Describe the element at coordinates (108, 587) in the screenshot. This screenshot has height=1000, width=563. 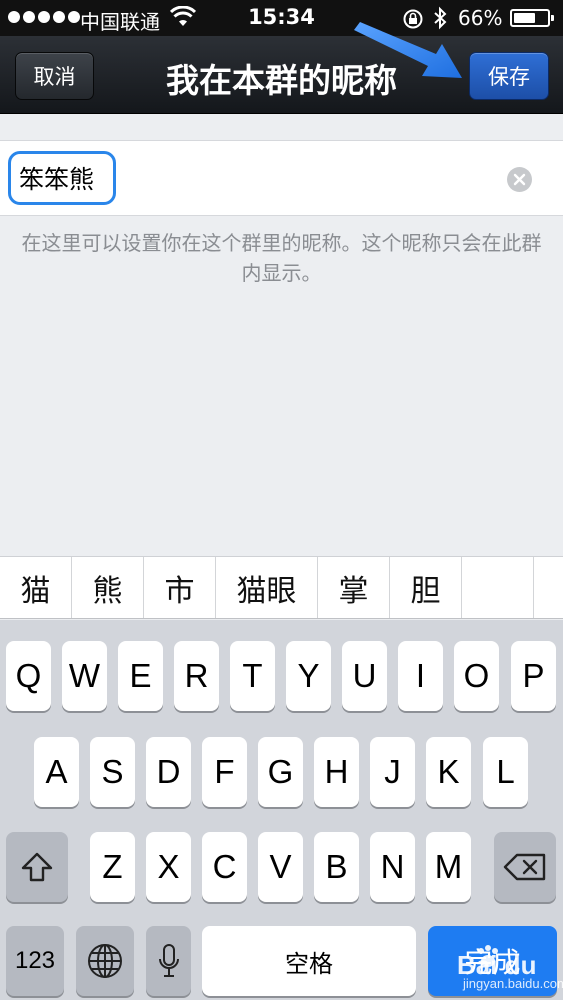
I see `candidate-item: 熊` at that location.